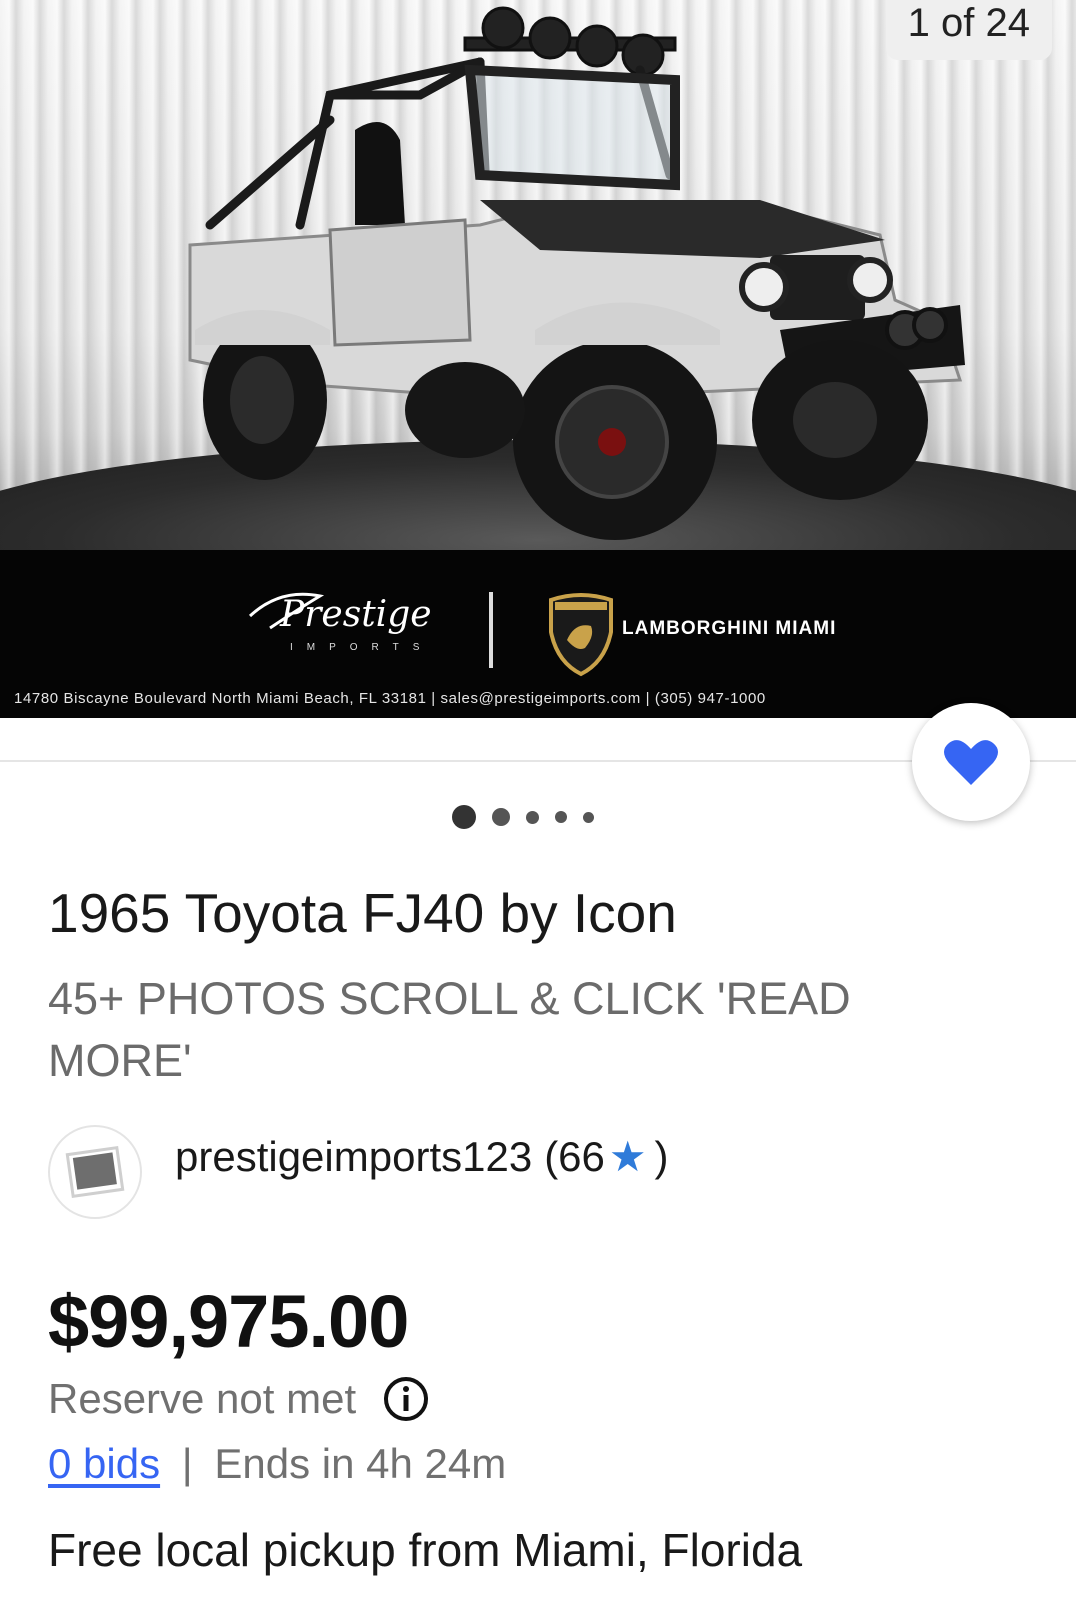 This screenshot has height=1621, width=1076. I want to click on current-price: $99,975.00, so click(228, 1321).